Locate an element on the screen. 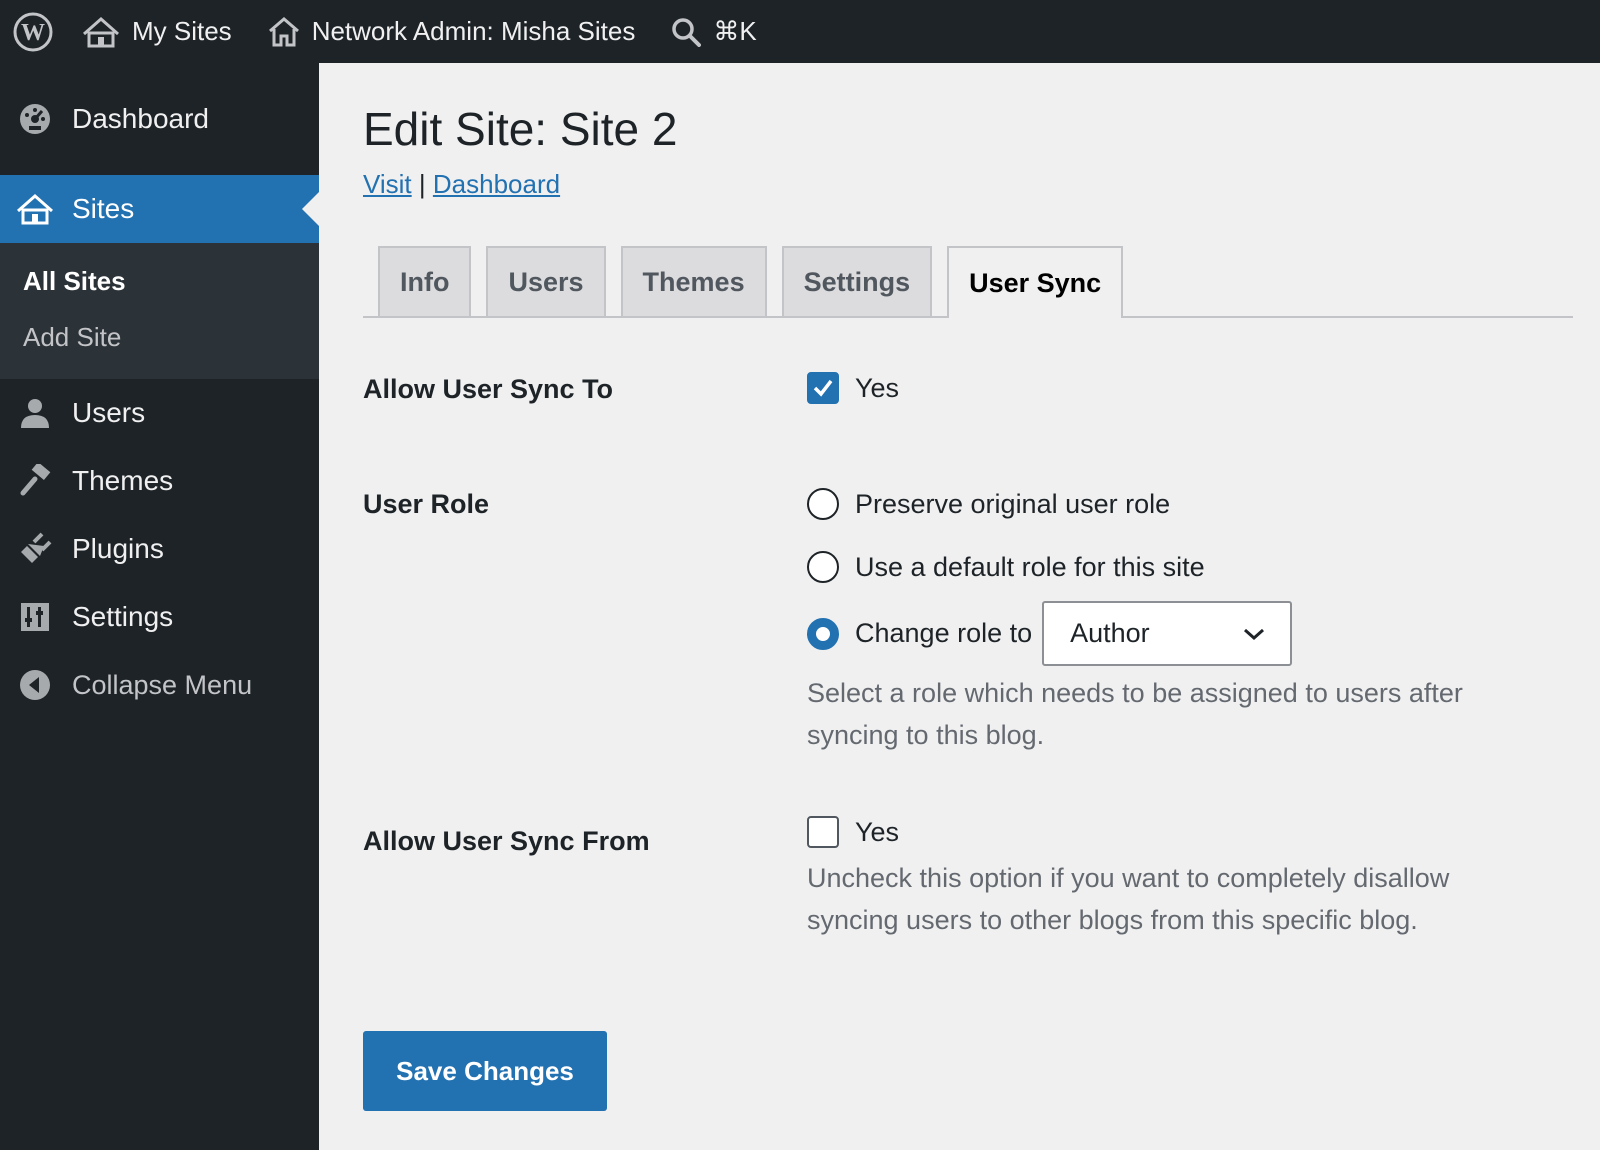 This screenshot has height=1150, width=1600. role-option-change: Change role to Author is located at coordinates (1177, 633).